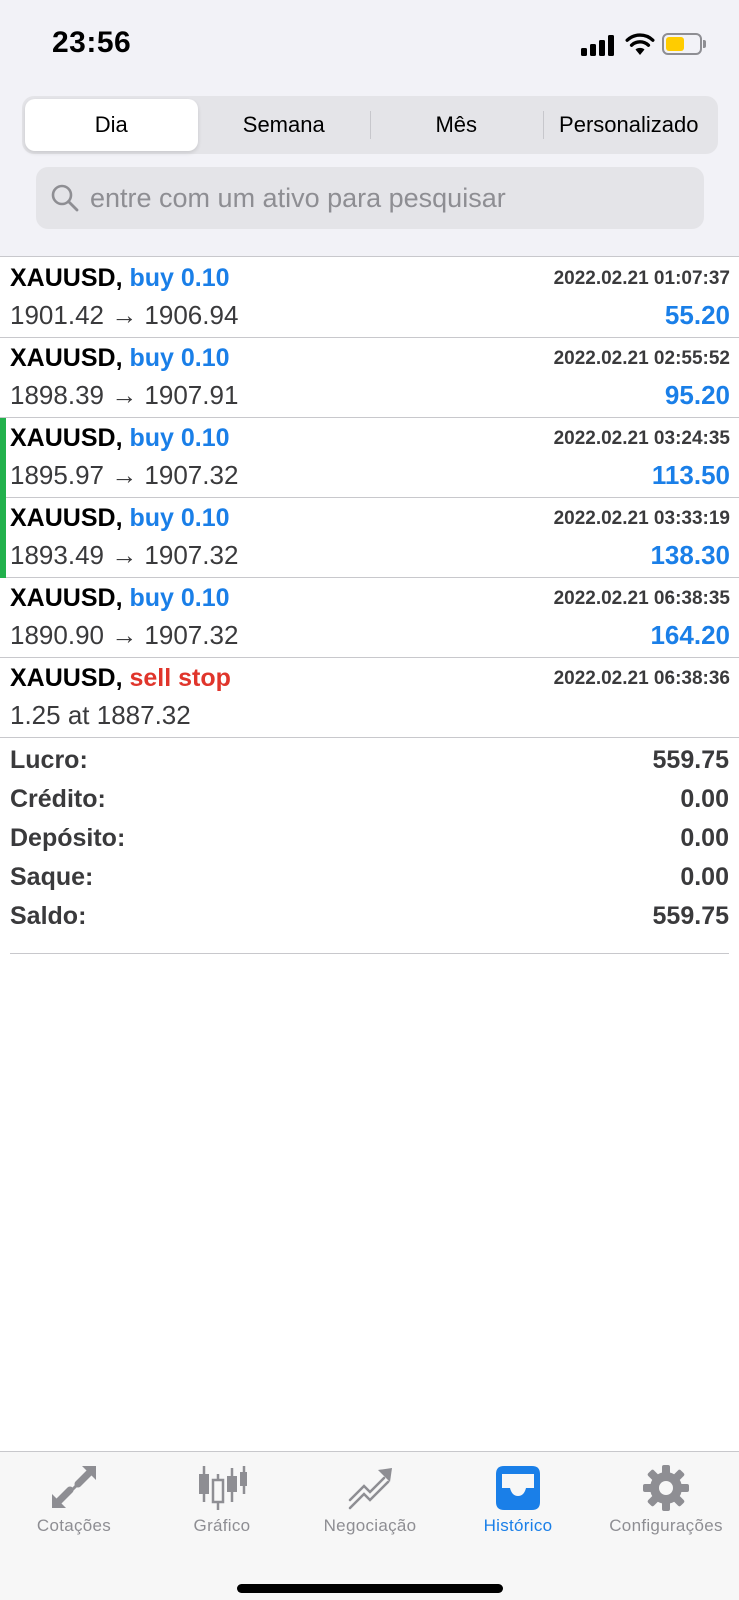 This screenshot has width=739, height=1600. What do you see at coordinates (629, 125) in the screenshot?
I see `segment-custom: Personalizado` at bounding box center [629, 125].